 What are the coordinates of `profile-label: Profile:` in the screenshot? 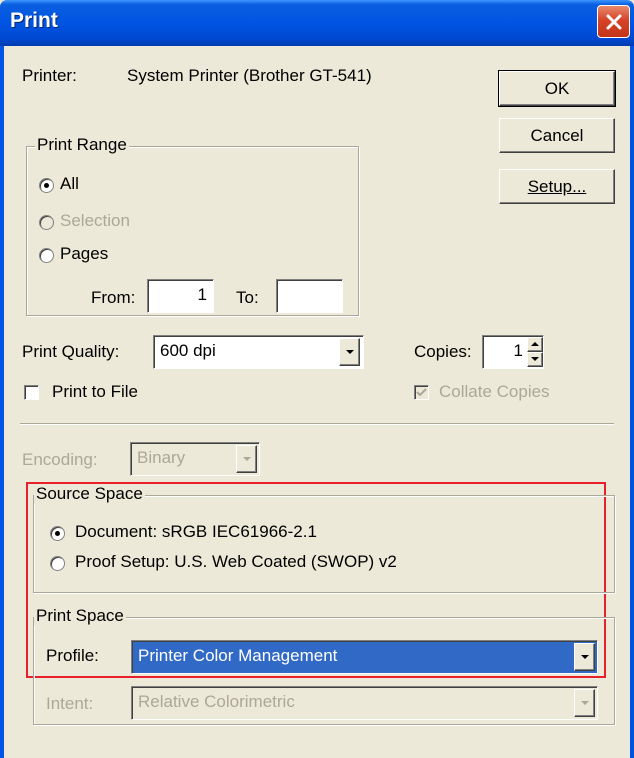 It's located at (72, 655).